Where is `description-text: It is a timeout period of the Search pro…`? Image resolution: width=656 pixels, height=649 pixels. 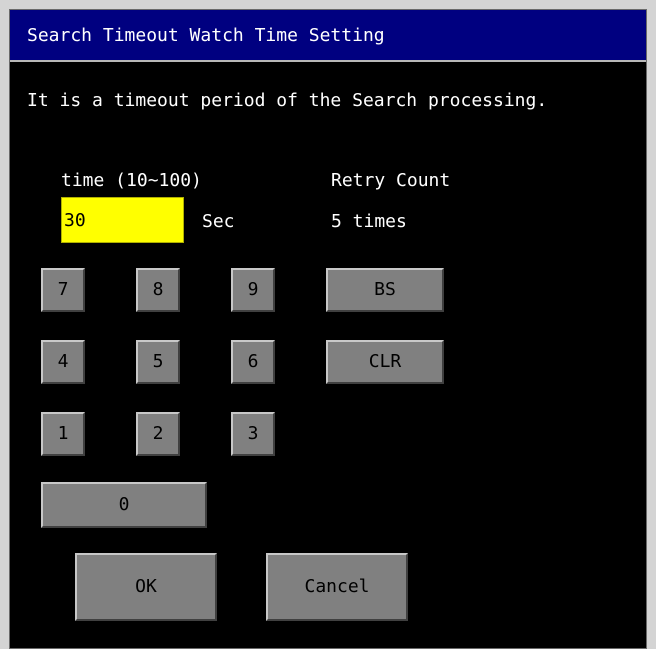
description-text: It is a timeout period of the Search pro… is located at coordinates (287, 100).